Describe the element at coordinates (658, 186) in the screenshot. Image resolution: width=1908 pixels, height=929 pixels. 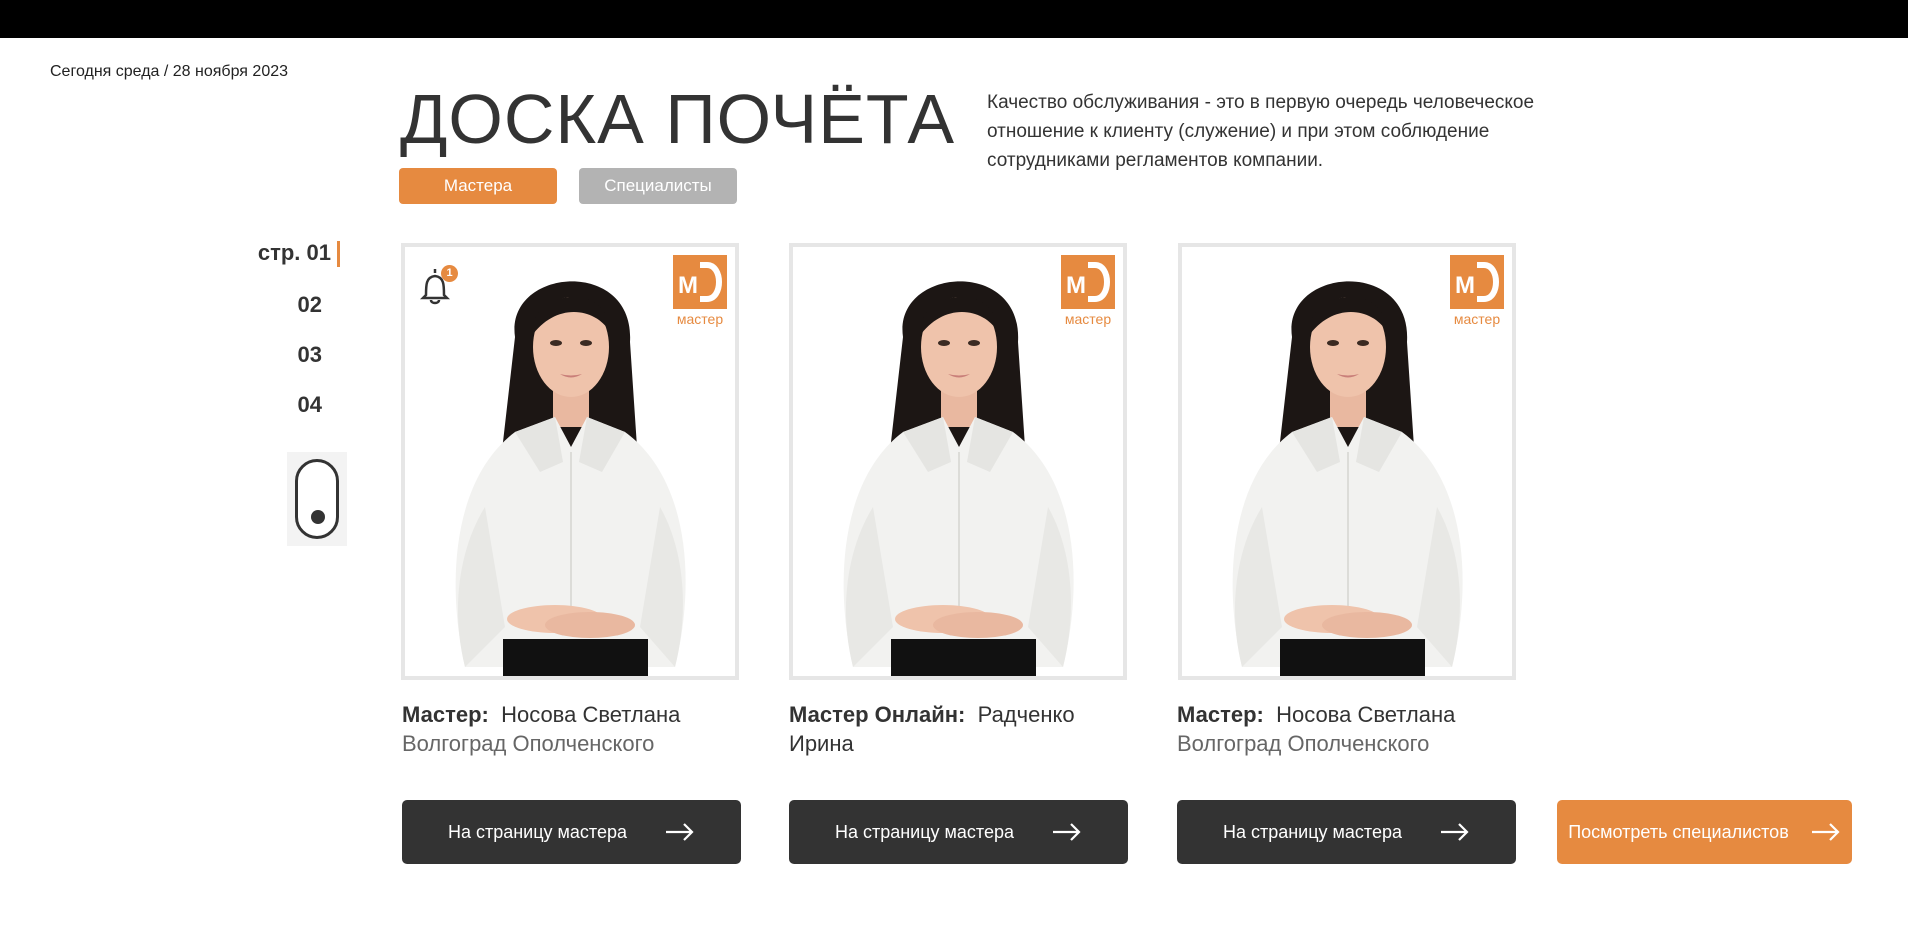
I see `tab-specialists: Специалисты` at that location.